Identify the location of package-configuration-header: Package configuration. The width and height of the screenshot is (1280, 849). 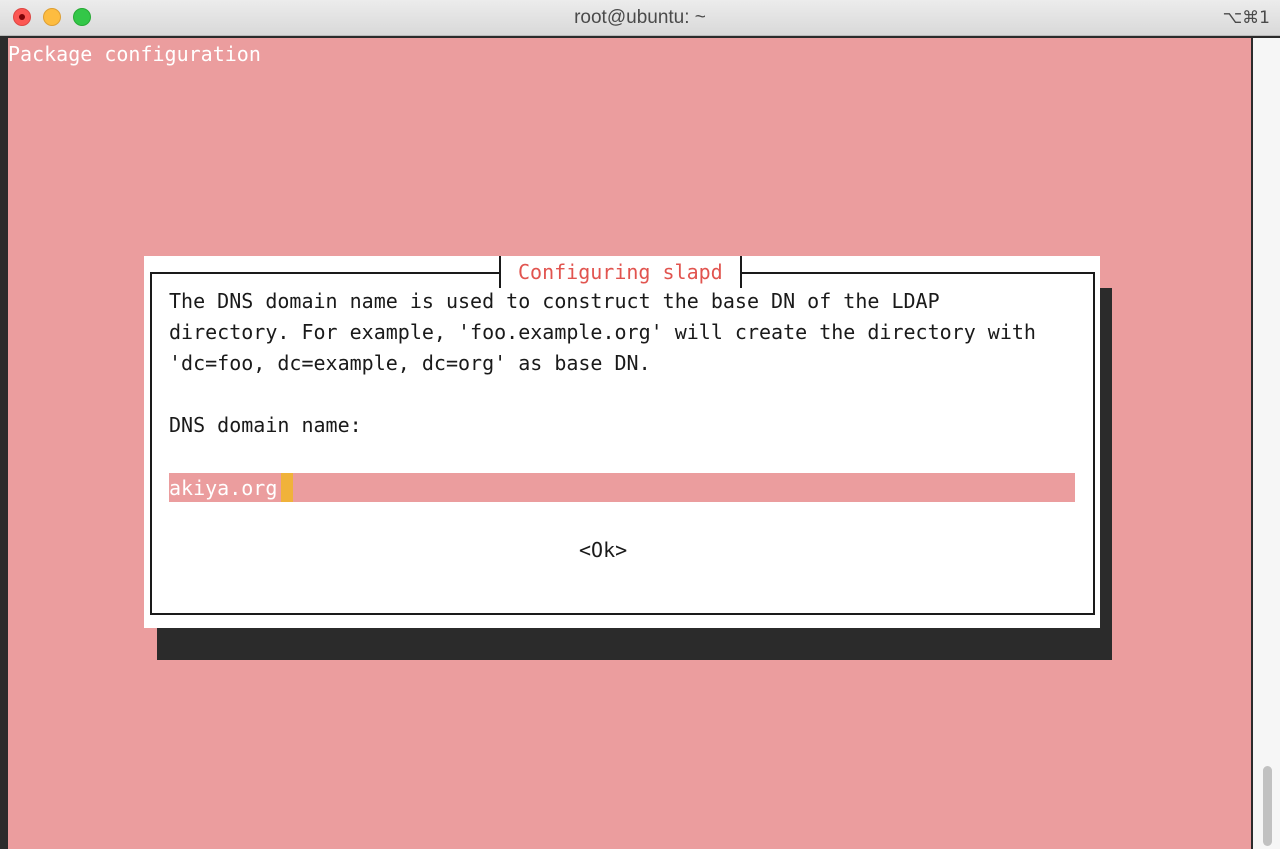
(134, 54).